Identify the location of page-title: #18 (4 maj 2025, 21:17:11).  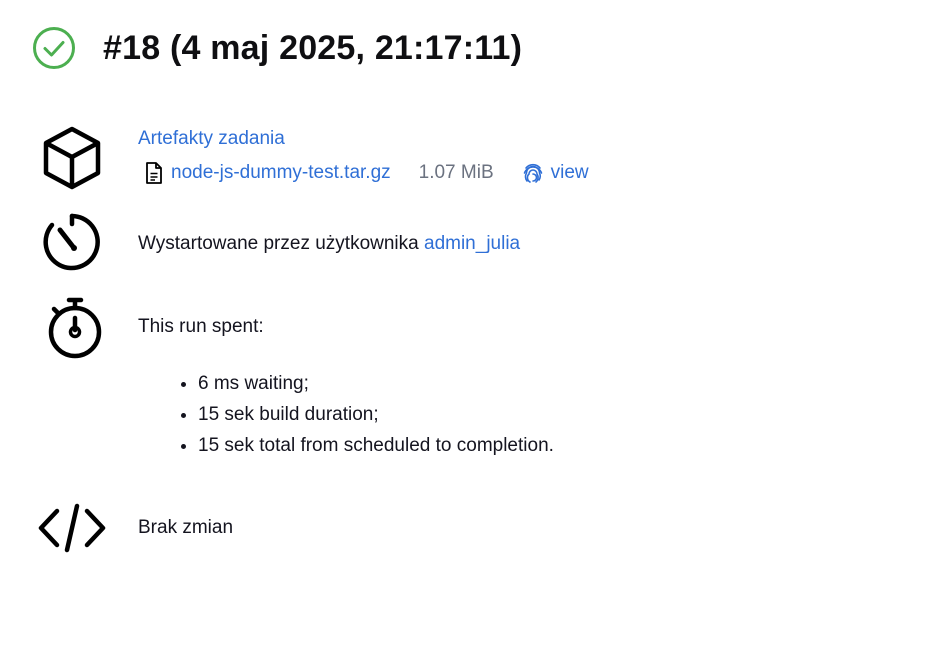
(313, 47).